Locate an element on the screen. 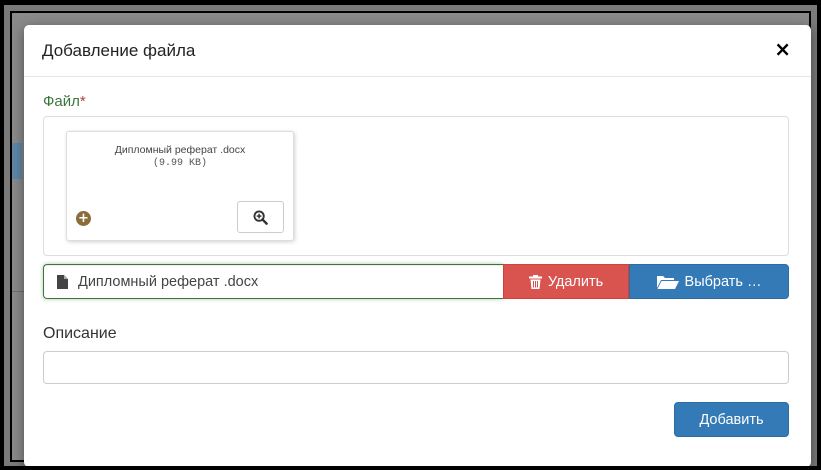  remove-button: Удалить is located at coordinates (566, 281).